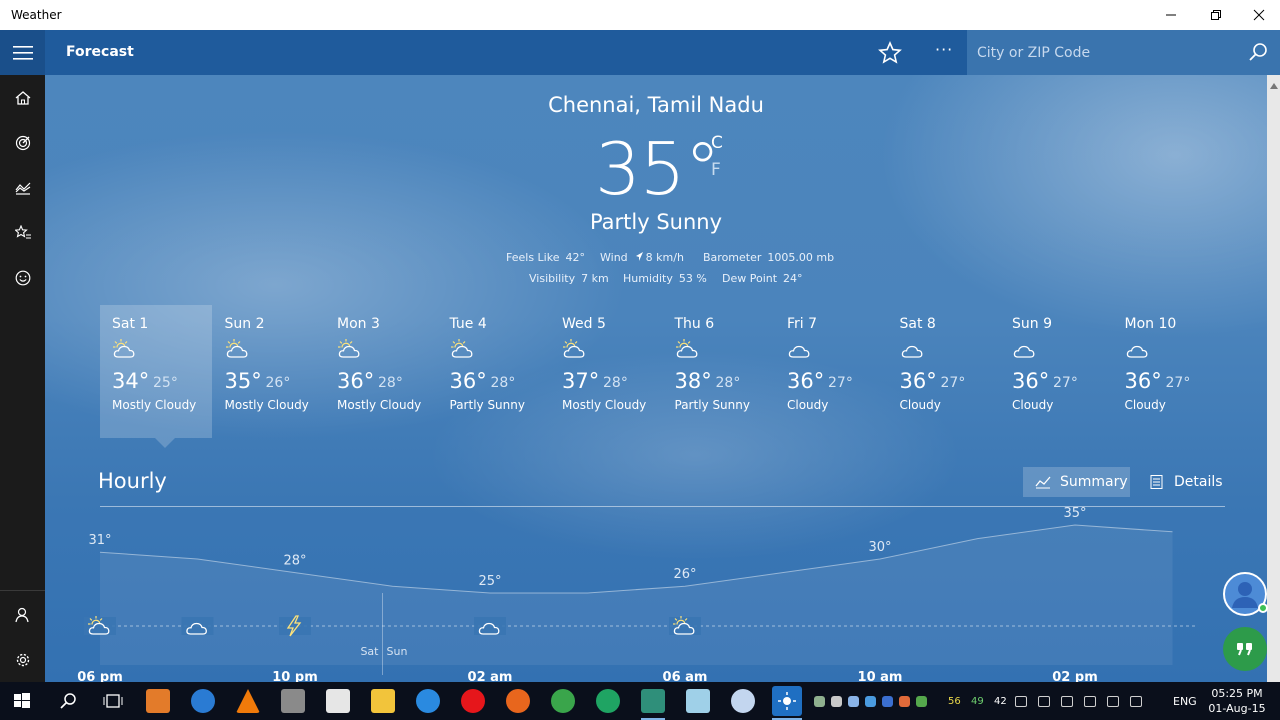 The width and height of the screenshot is (1280, 720). I want to click on clock: 05:25 PM 01-Aug-15, so click(1237, 701).